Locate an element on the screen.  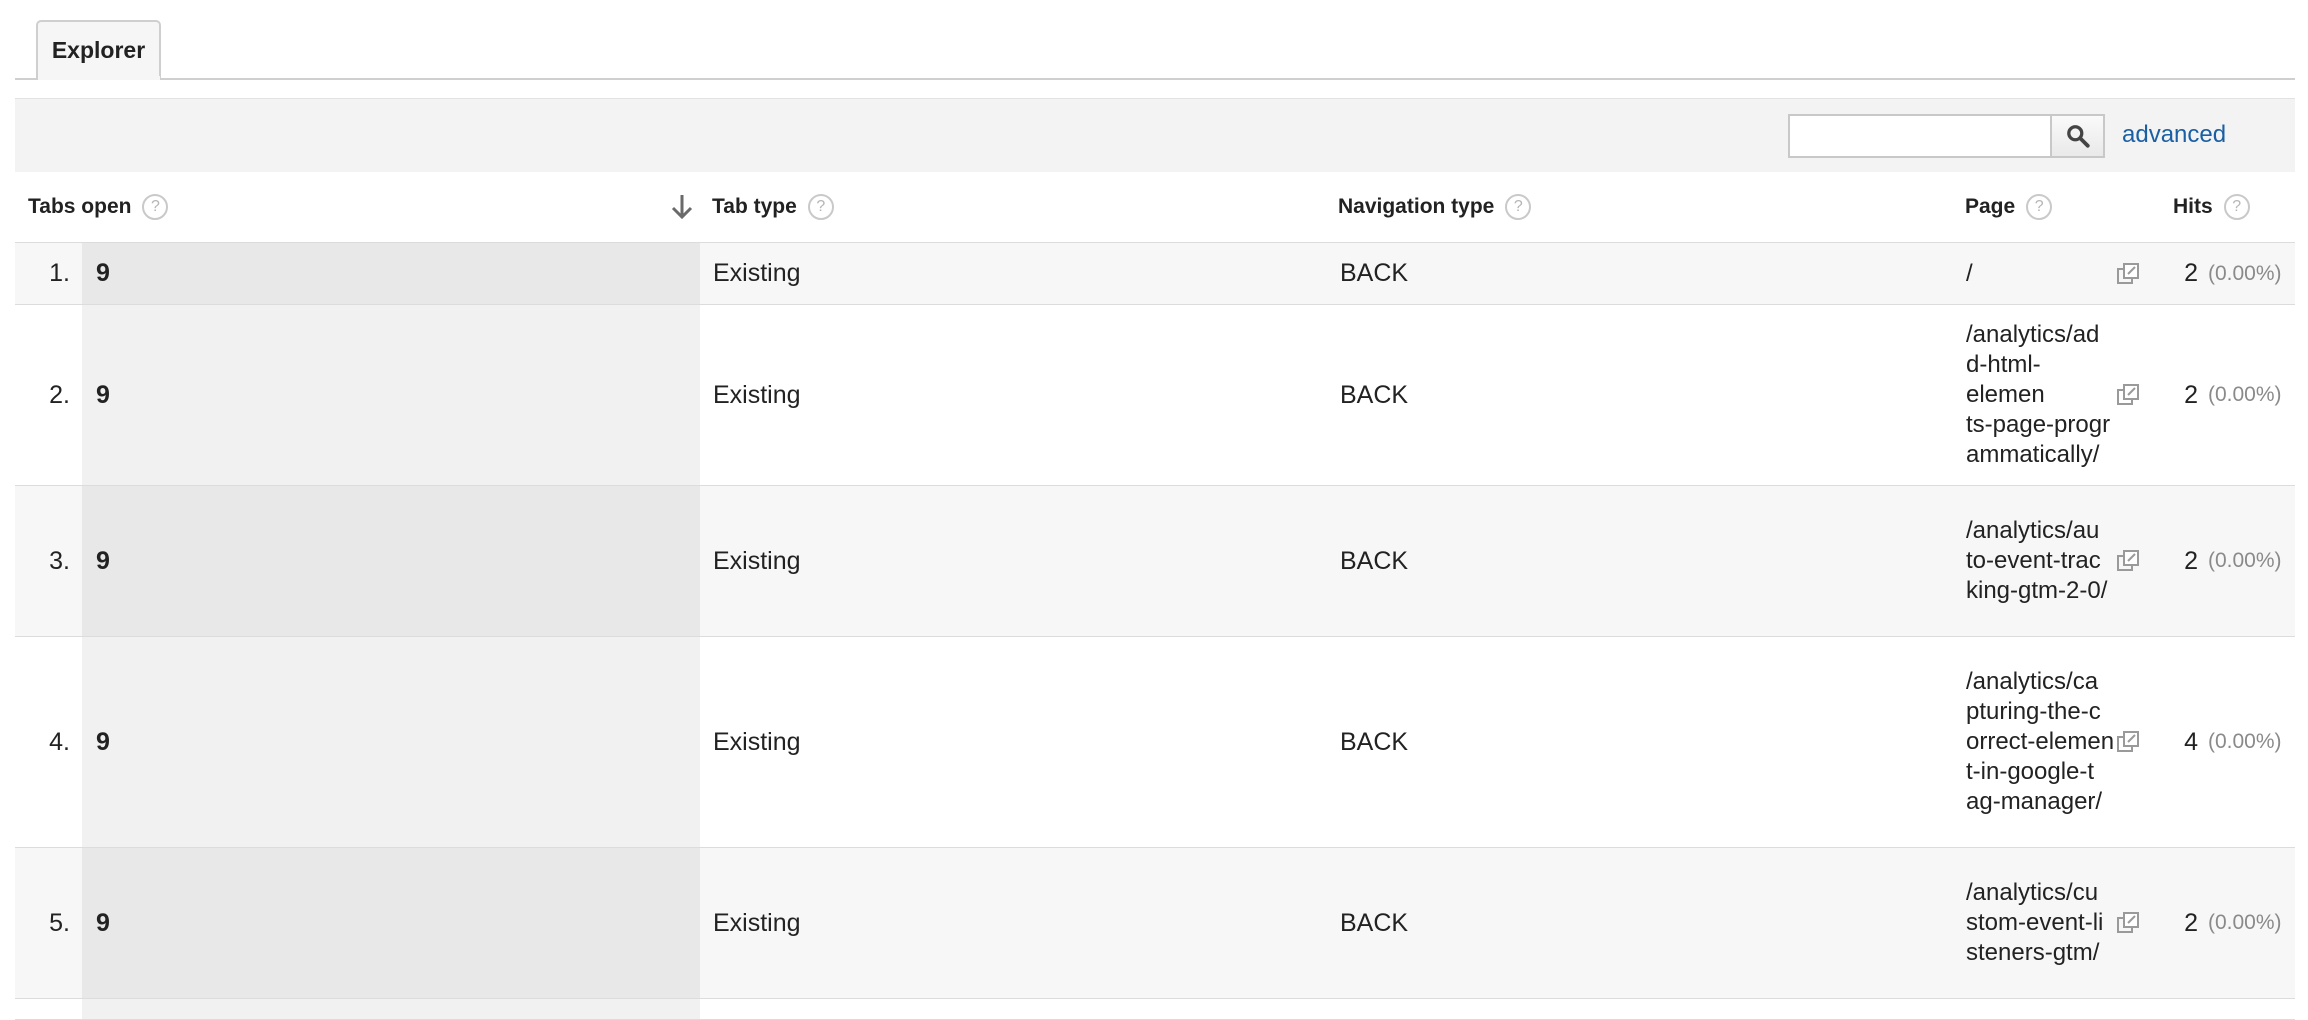
hits-value: 4 is located at coordinates (2191, 741).